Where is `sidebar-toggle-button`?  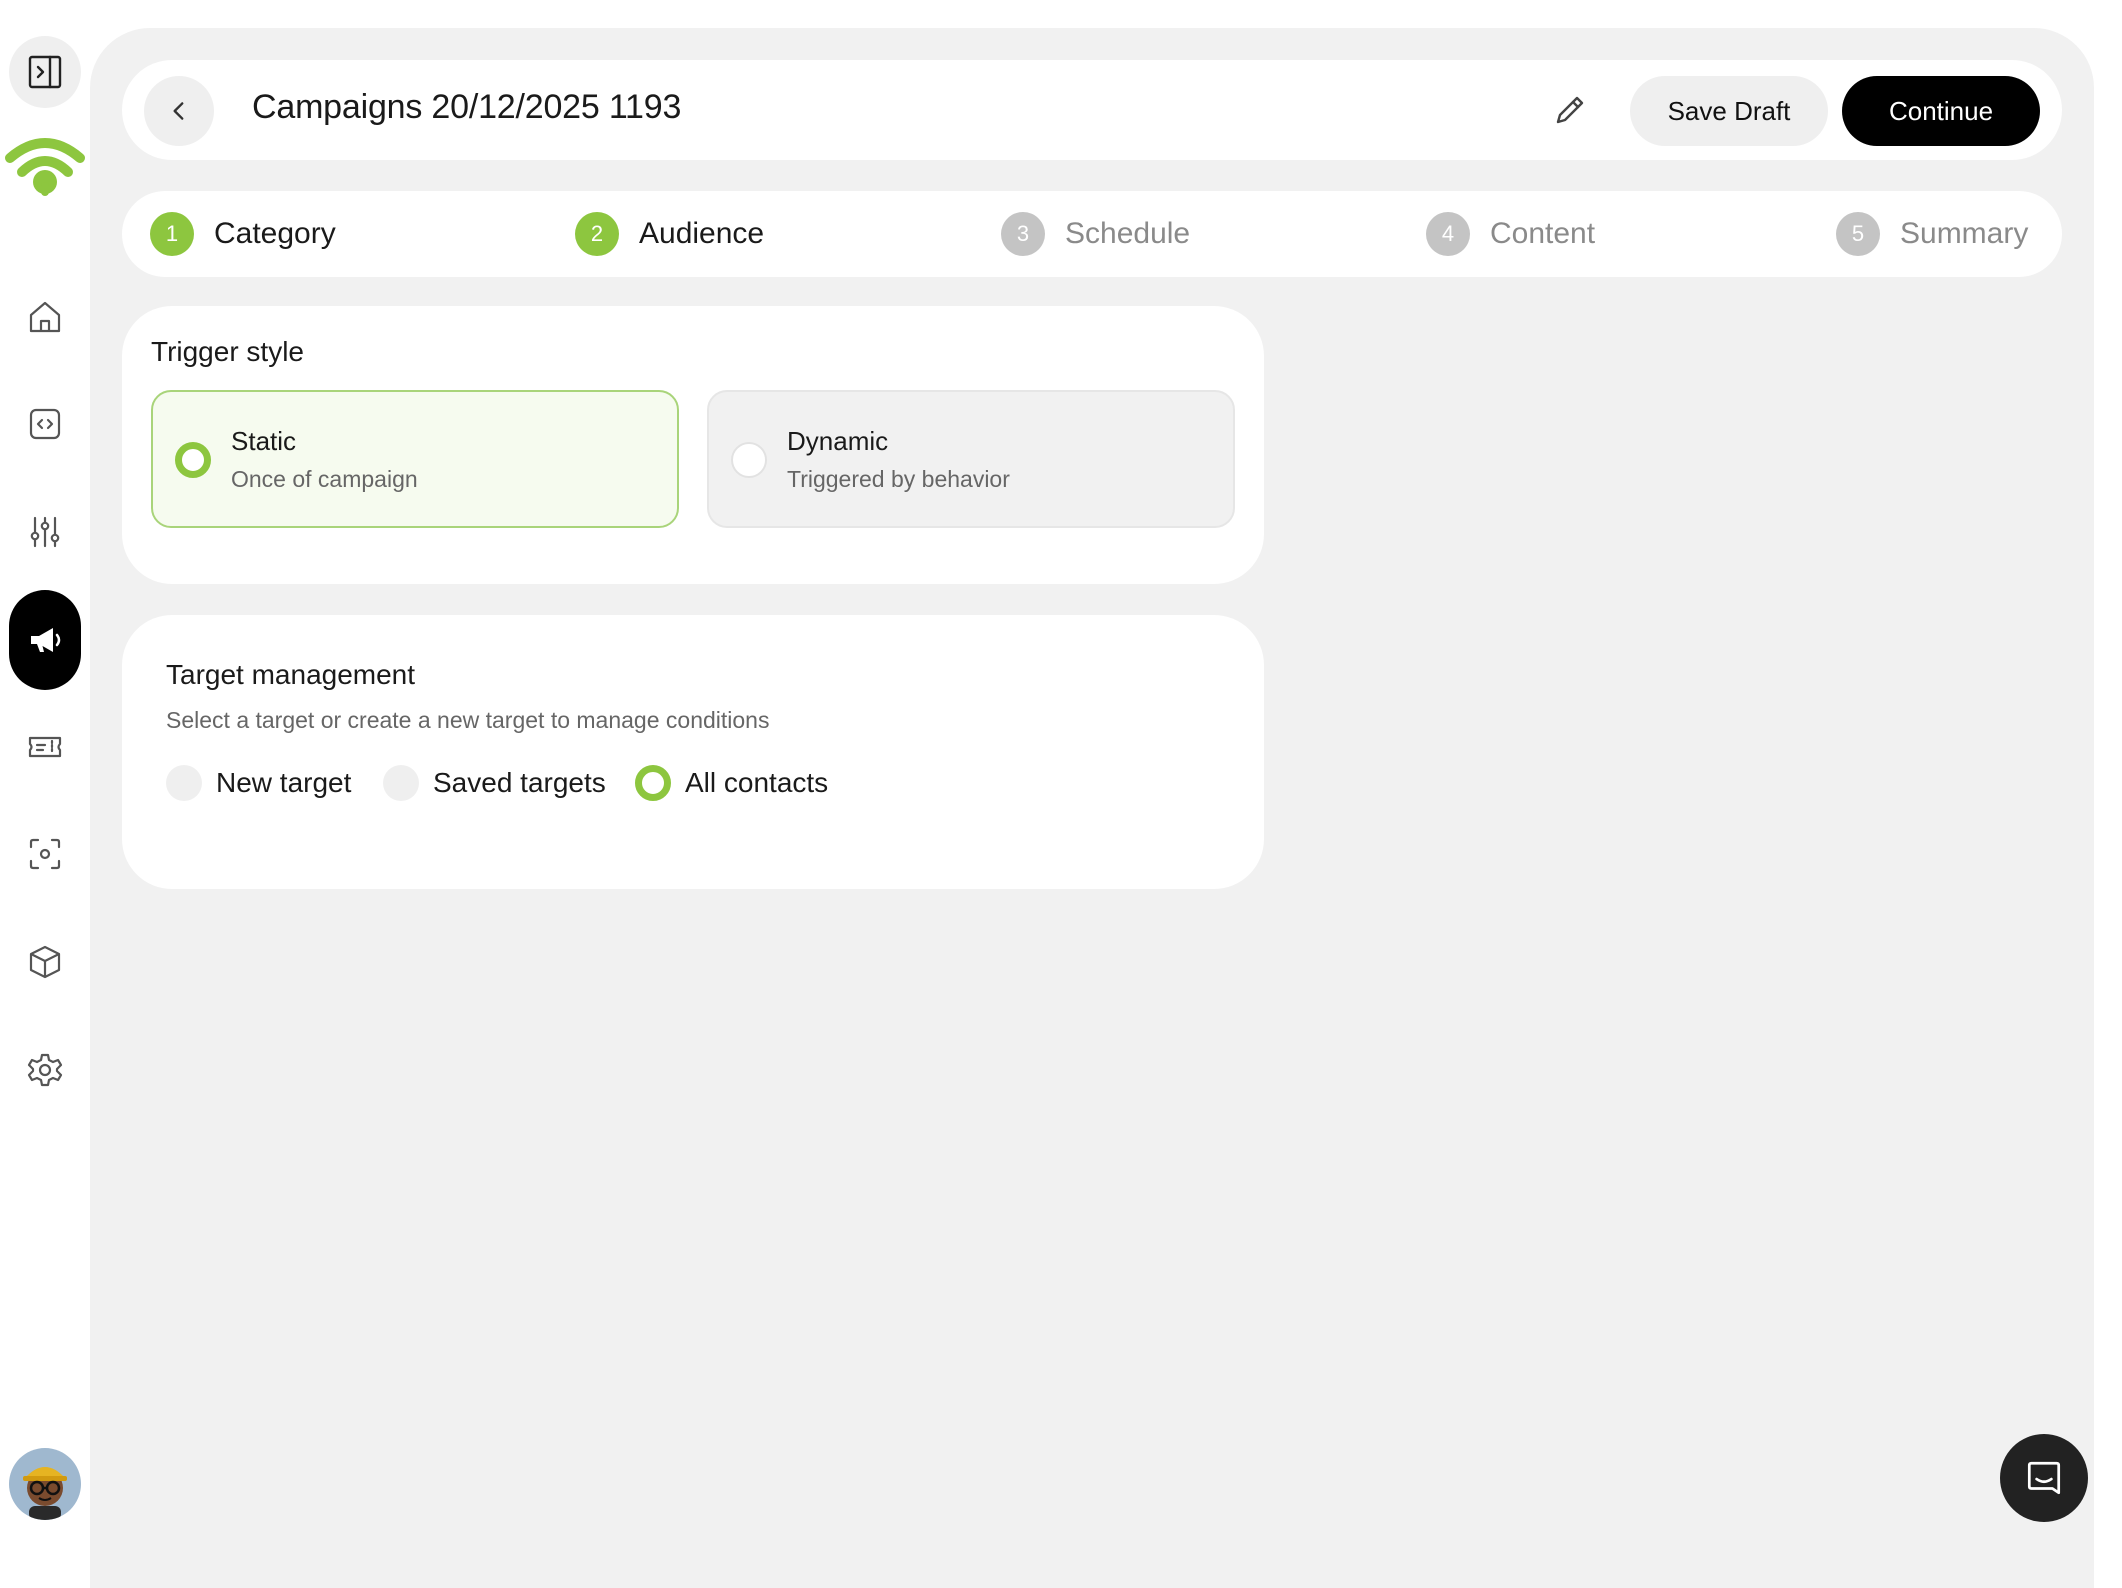
sidebar-toggle-button is located at coordinates (45, 72).